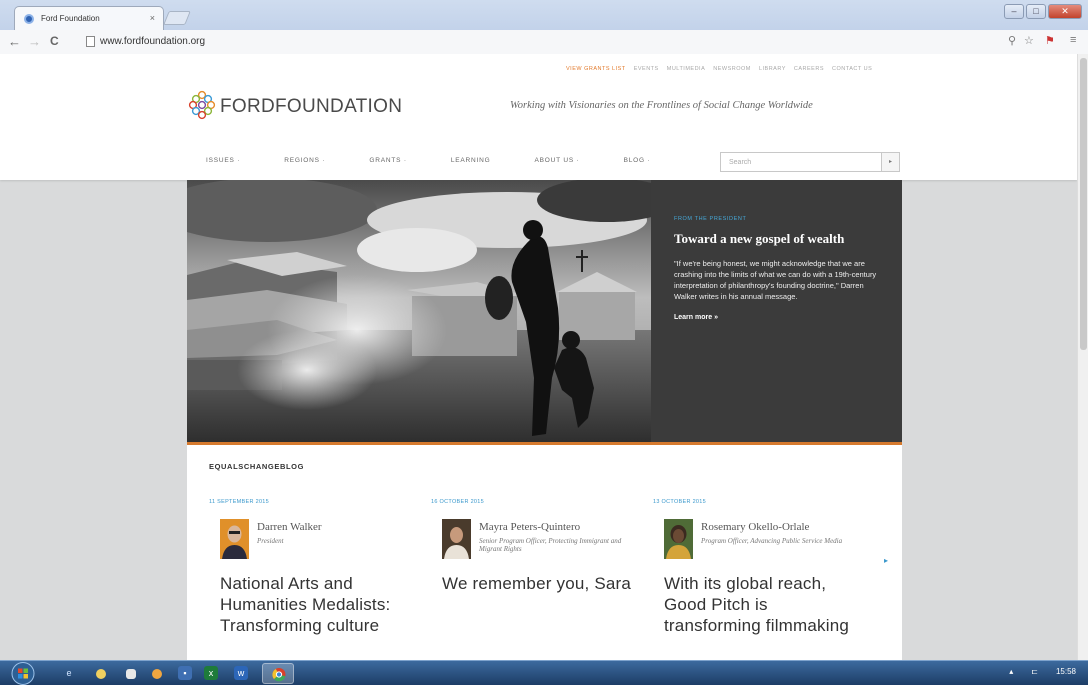 This screenshot has height=685, width=1088. I want to click on extension-icon: ⚲, so click(1012, 40).